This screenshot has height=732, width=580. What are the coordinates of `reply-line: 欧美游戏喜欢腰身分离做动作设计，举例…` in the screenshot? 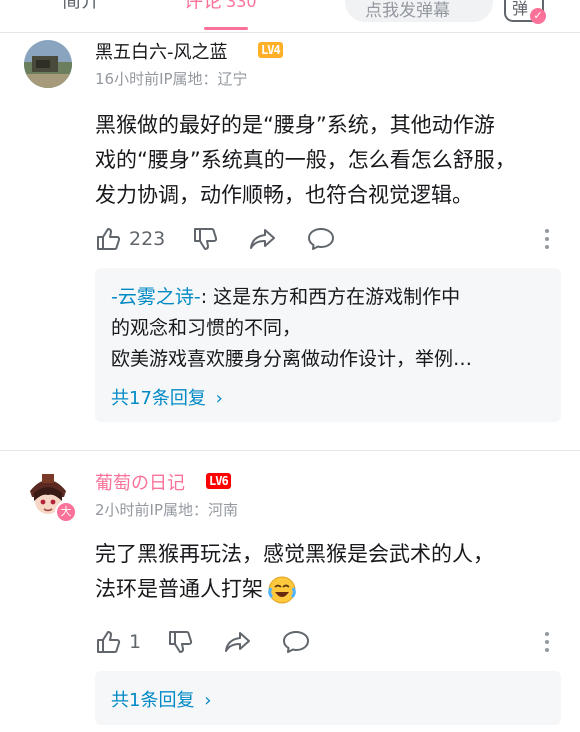 It's located at (292, 359).